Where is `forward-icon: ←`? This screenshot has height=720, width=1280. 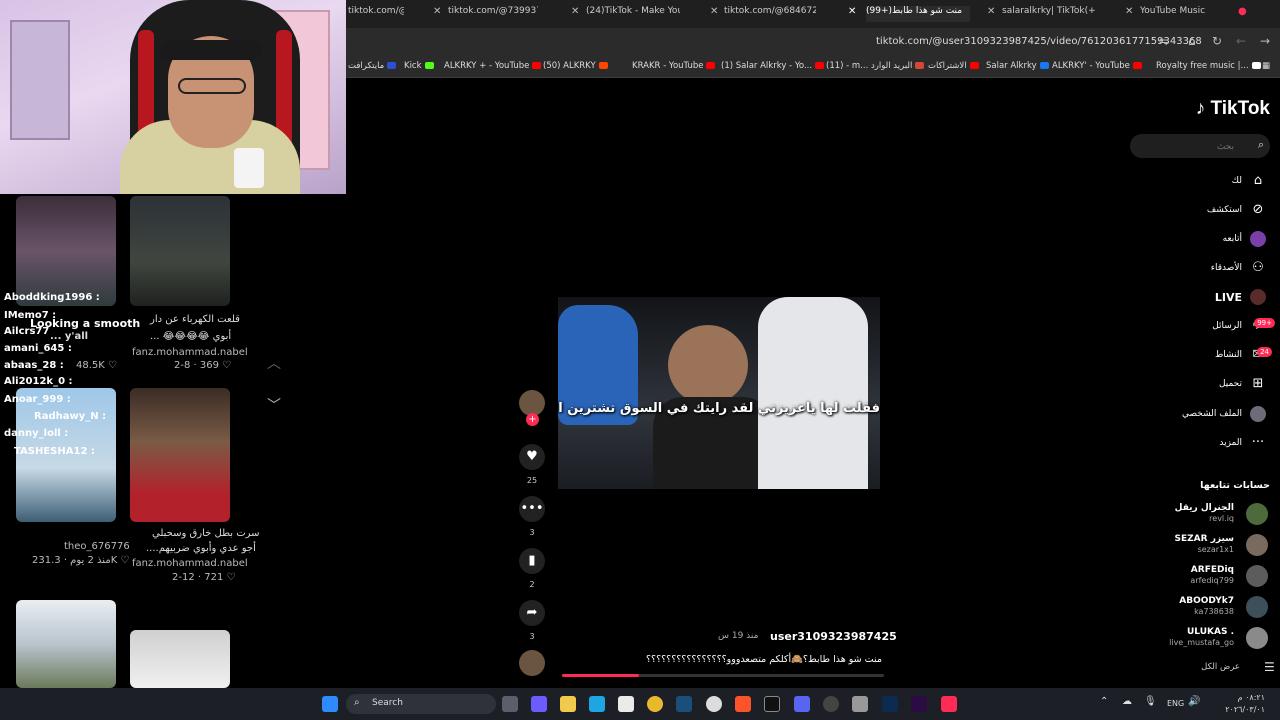
forward-icon: ← is located at coordinates (1241, 41).